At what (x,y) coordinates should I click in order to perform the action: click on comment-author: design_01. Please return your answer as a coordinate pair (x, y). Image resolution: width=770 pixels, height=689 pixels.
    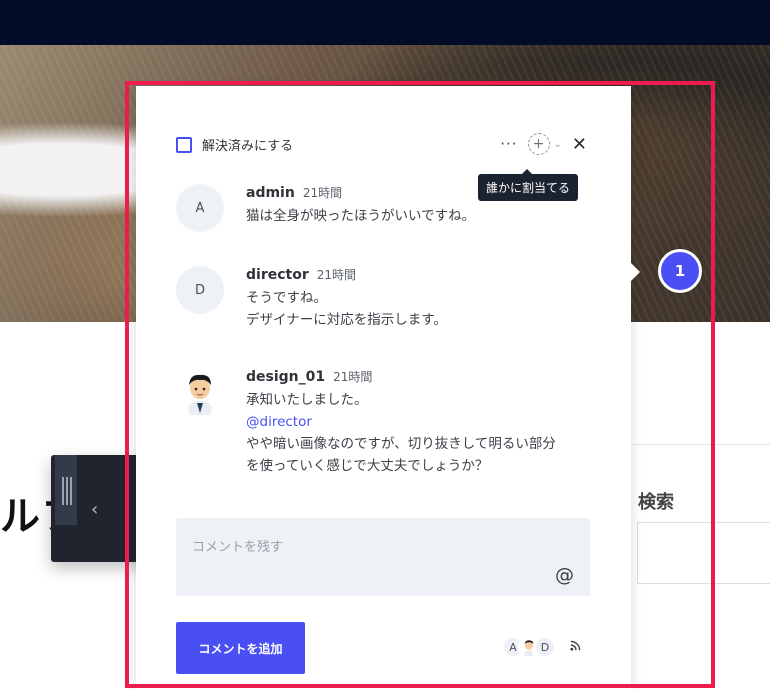
    Looking at the image, I should click on (286, 377).